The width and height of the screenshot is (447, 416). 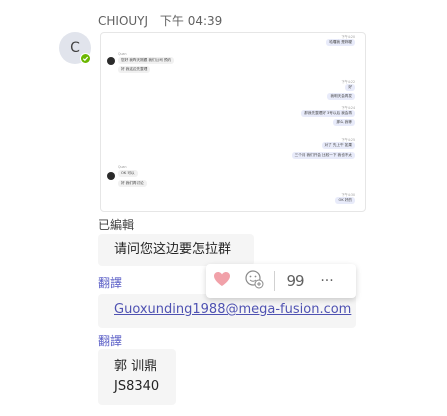 I want to click on message-action-toolbar: 99 ···, so click(x=281, y=281).